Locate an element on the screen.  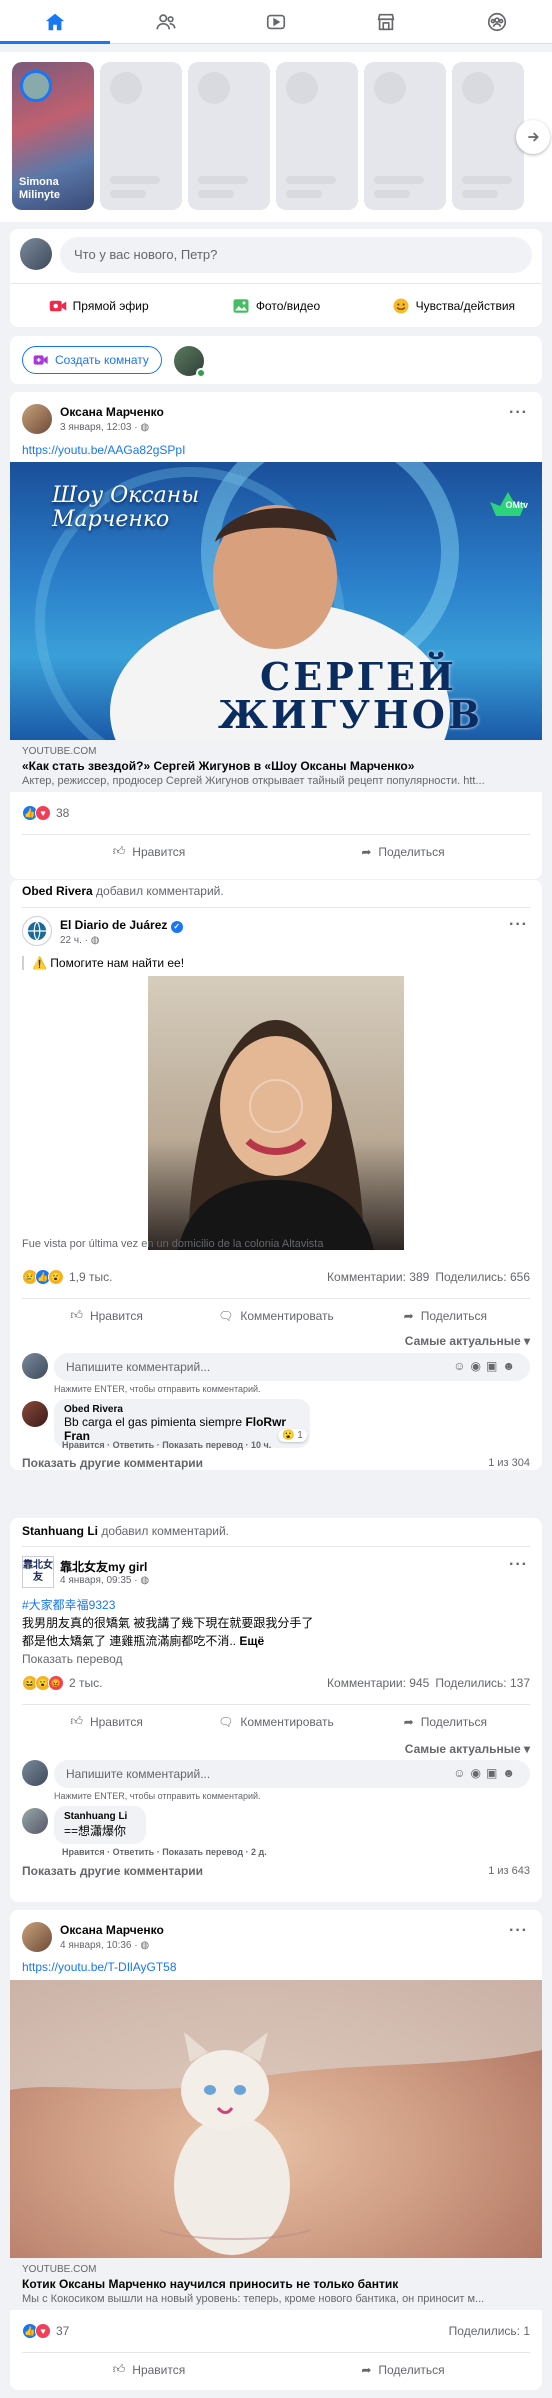
comment-tools: ☺◉▣☻ is located at coordinates (486, 1773).